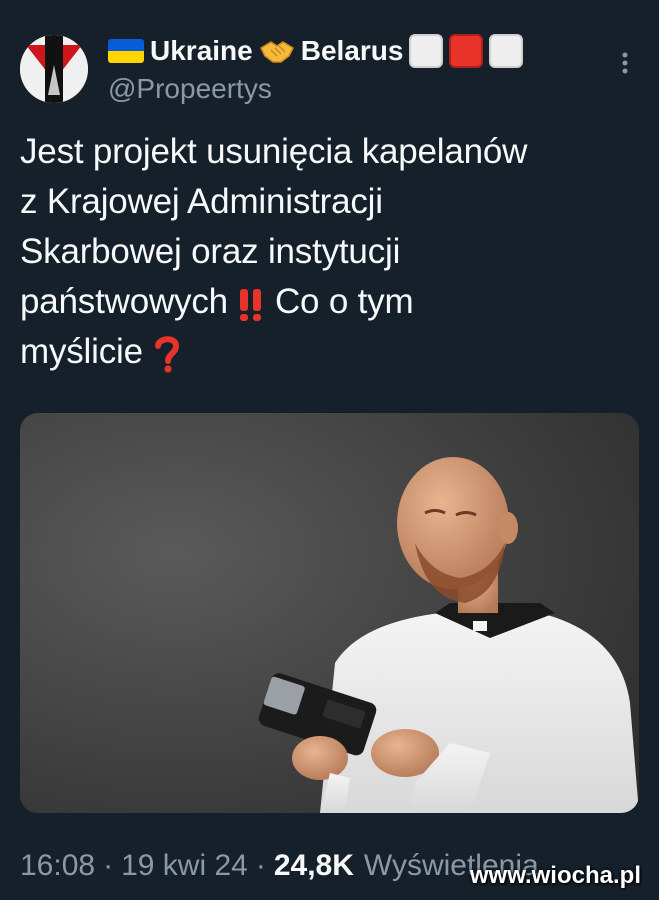 This screenshot has width=659, height=900. I want to click on more-vertical-icon, so click(625, 62).